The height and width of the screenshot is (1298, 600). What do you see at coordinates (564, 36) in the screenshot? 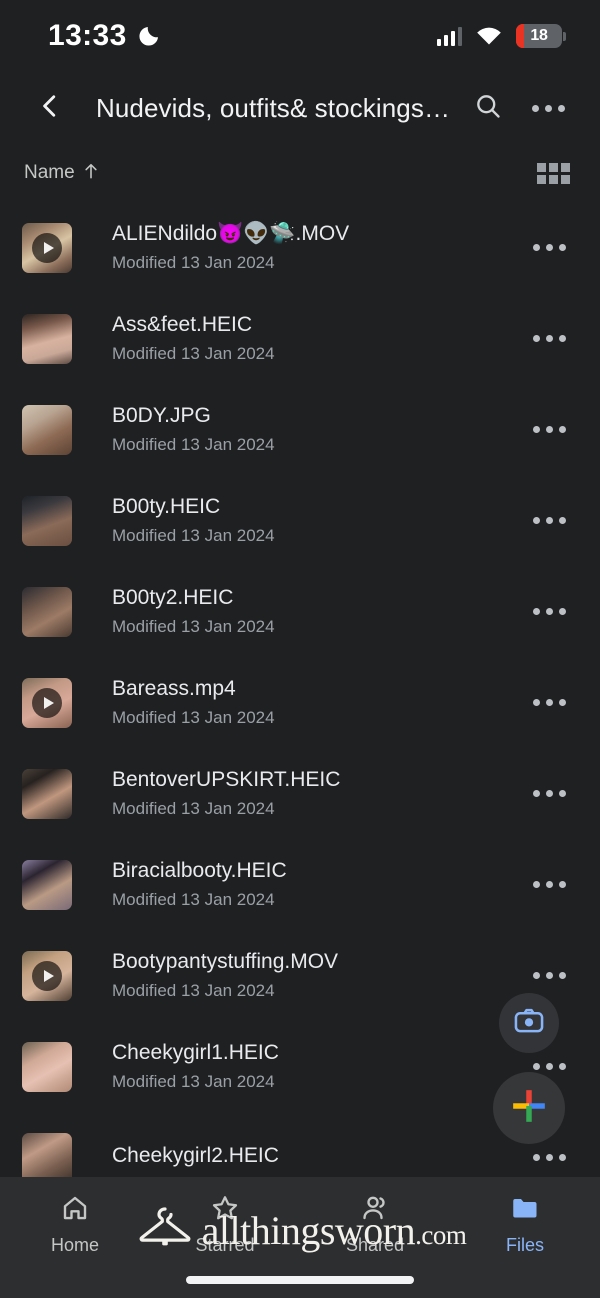
I see `battery-nub` at bounding box center [564, 36].